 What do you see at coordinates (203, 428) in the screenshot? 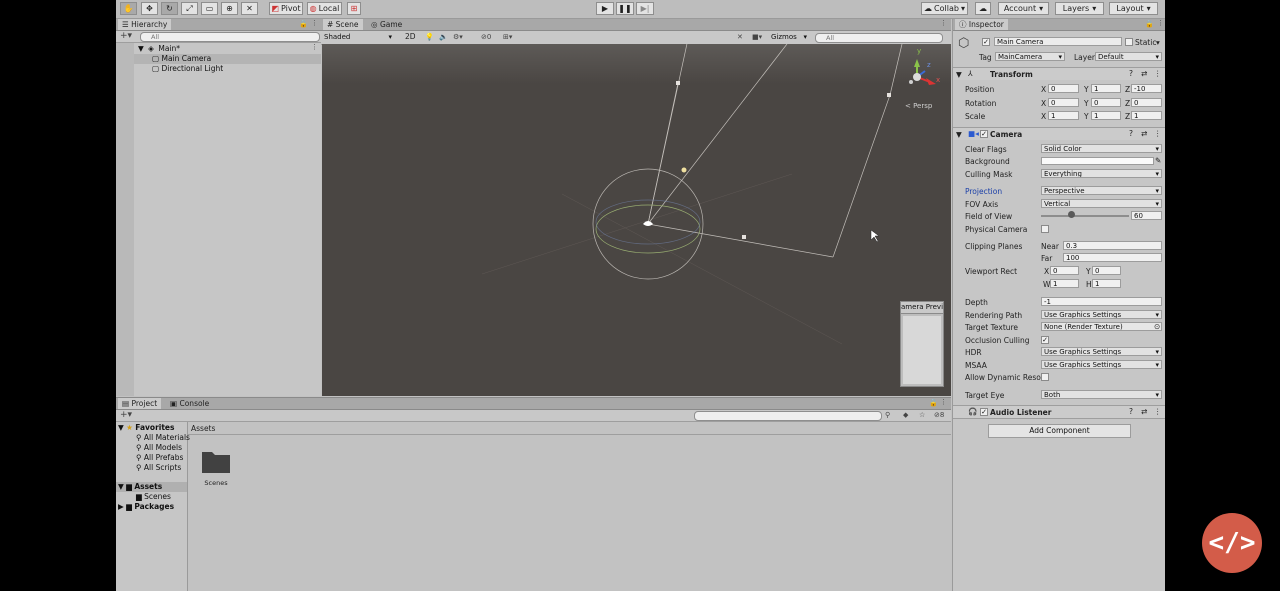
I see `breadcrumb-assets: Assets` at bounding box center [203, 428].